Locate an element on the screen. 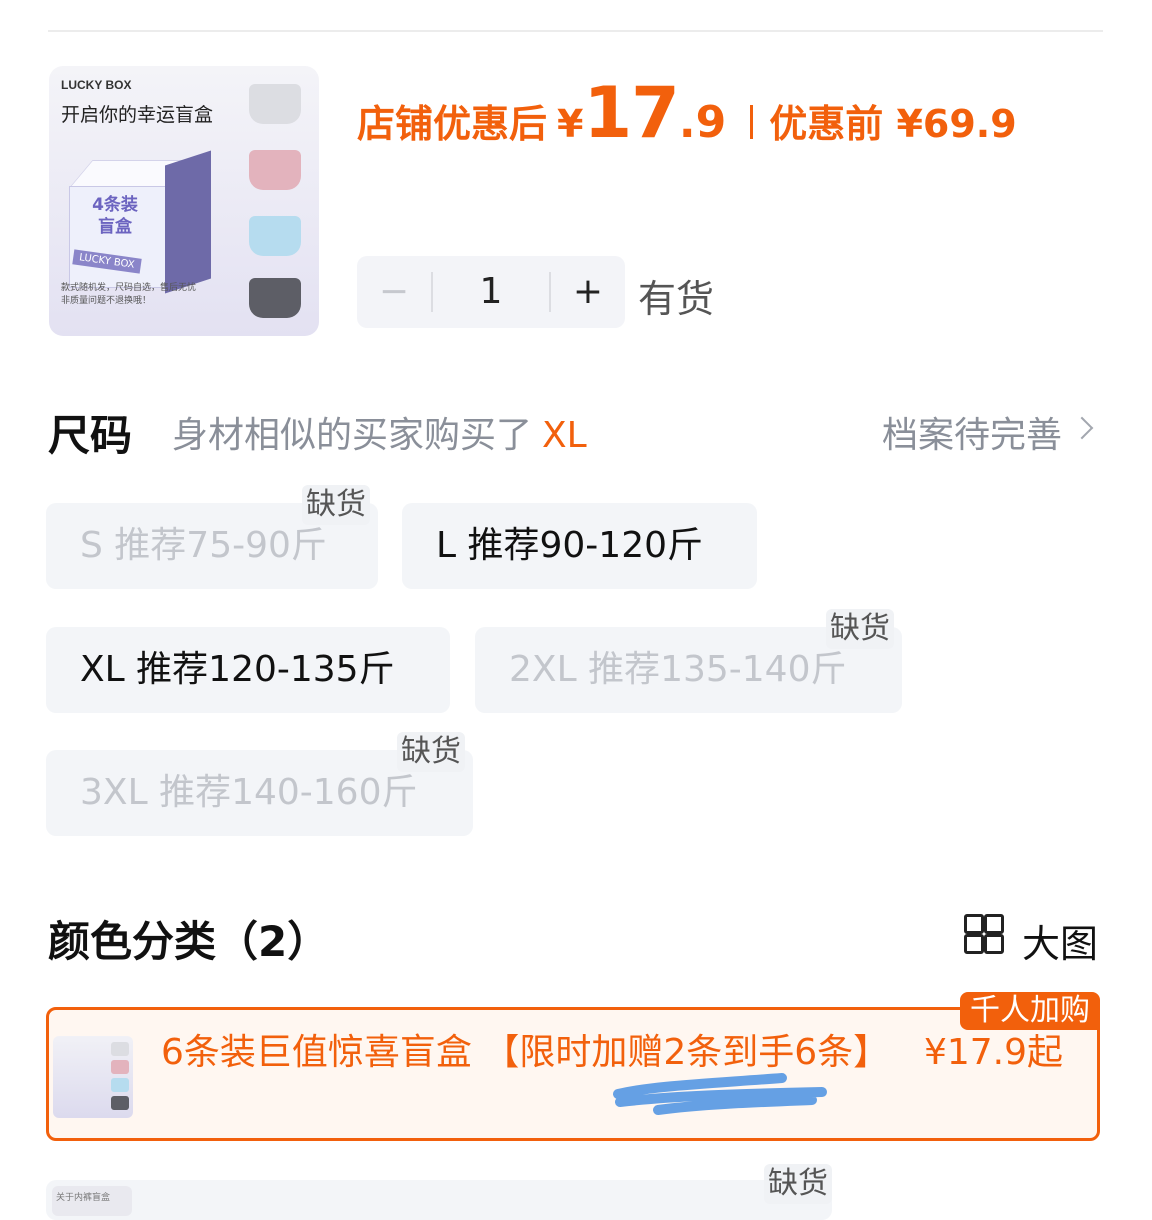  color-variant-2: 关于内裤盲盒 缺货 is located at coordinates (439, 1192).